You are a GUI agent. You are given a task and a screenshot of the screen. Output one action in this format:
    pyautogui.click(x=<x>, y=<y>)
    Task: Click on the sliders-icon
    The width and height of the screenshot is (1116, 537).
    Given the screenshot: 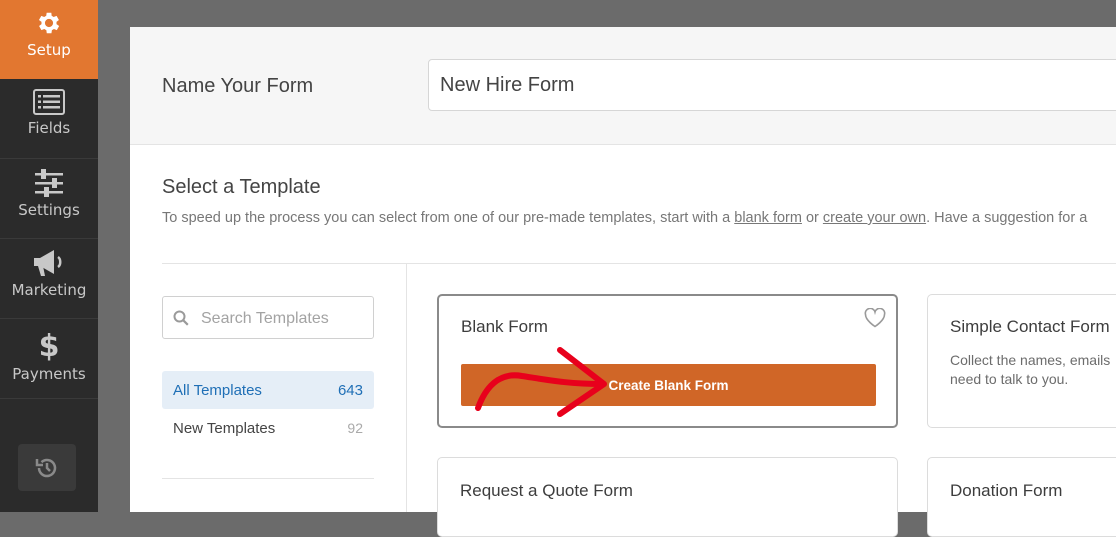 What is the action you would take?
    pyautogui.click(x=49, y=183)
    